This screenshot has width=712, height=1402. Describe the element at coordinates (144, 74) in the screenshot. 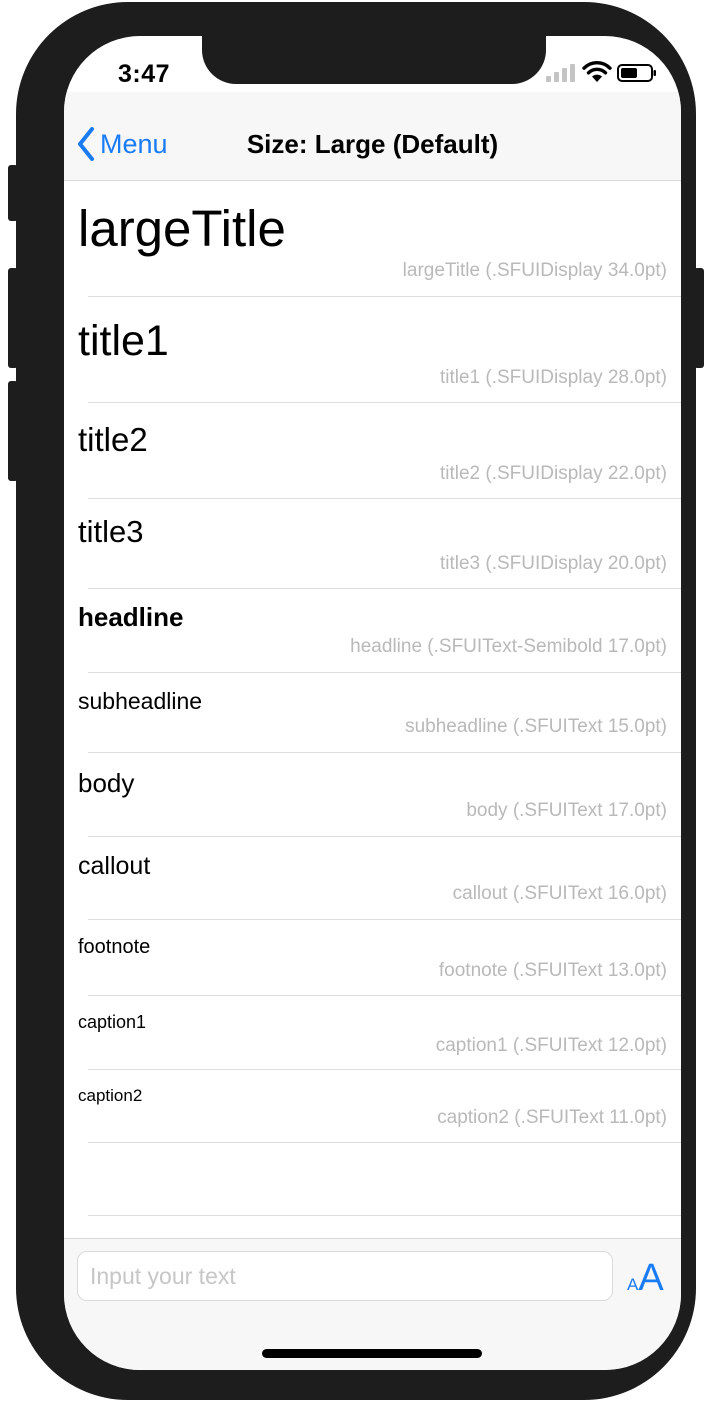

I see `status-time: 3:47` at that location.